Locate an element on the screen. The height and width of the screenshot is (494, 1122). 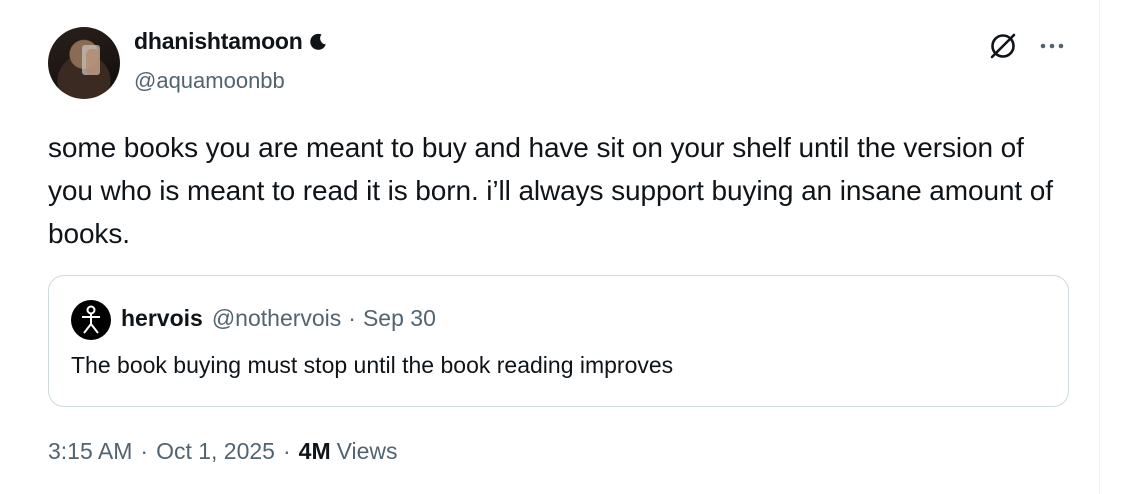
quoted-tweet-header: hervois @nothervois · Sep 30 is located at coordinates (278, 318).